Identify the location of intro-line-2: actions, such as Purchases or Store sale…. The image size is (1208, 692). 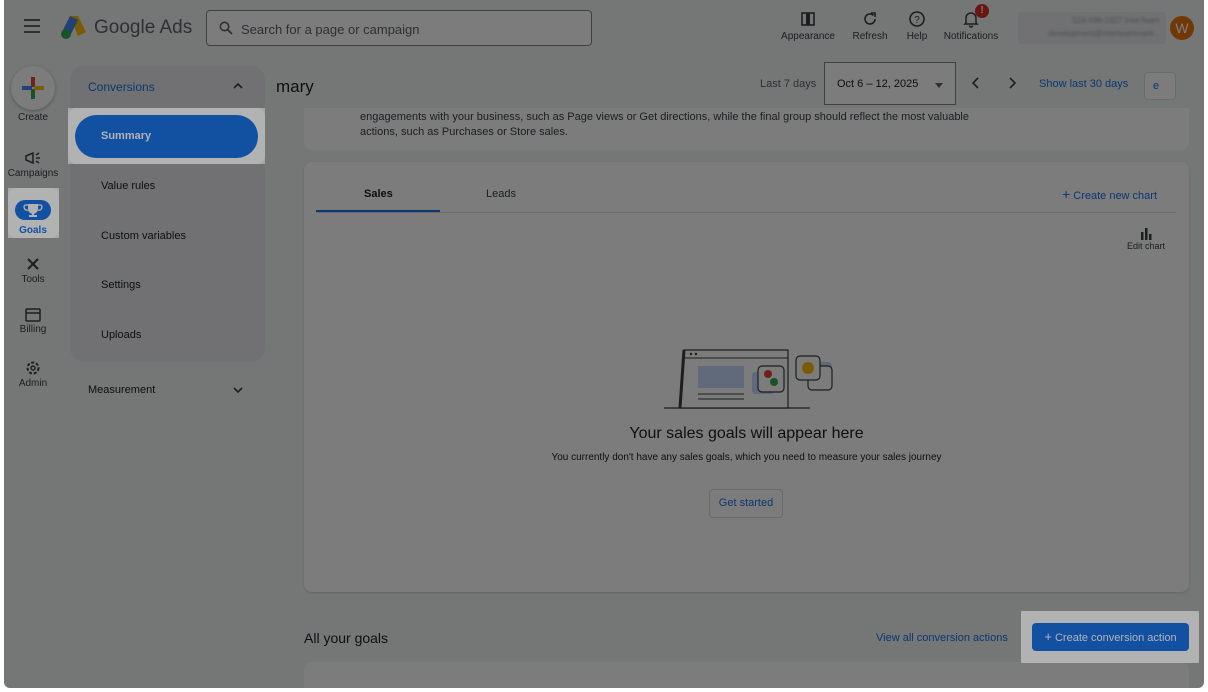
(464, 132).